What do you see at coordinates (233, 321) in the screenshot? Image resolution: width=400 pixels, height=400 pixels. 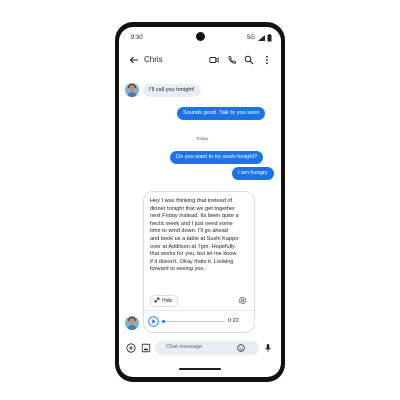 I see `audio-duration: 0:22` at bounding box center [233, 321].